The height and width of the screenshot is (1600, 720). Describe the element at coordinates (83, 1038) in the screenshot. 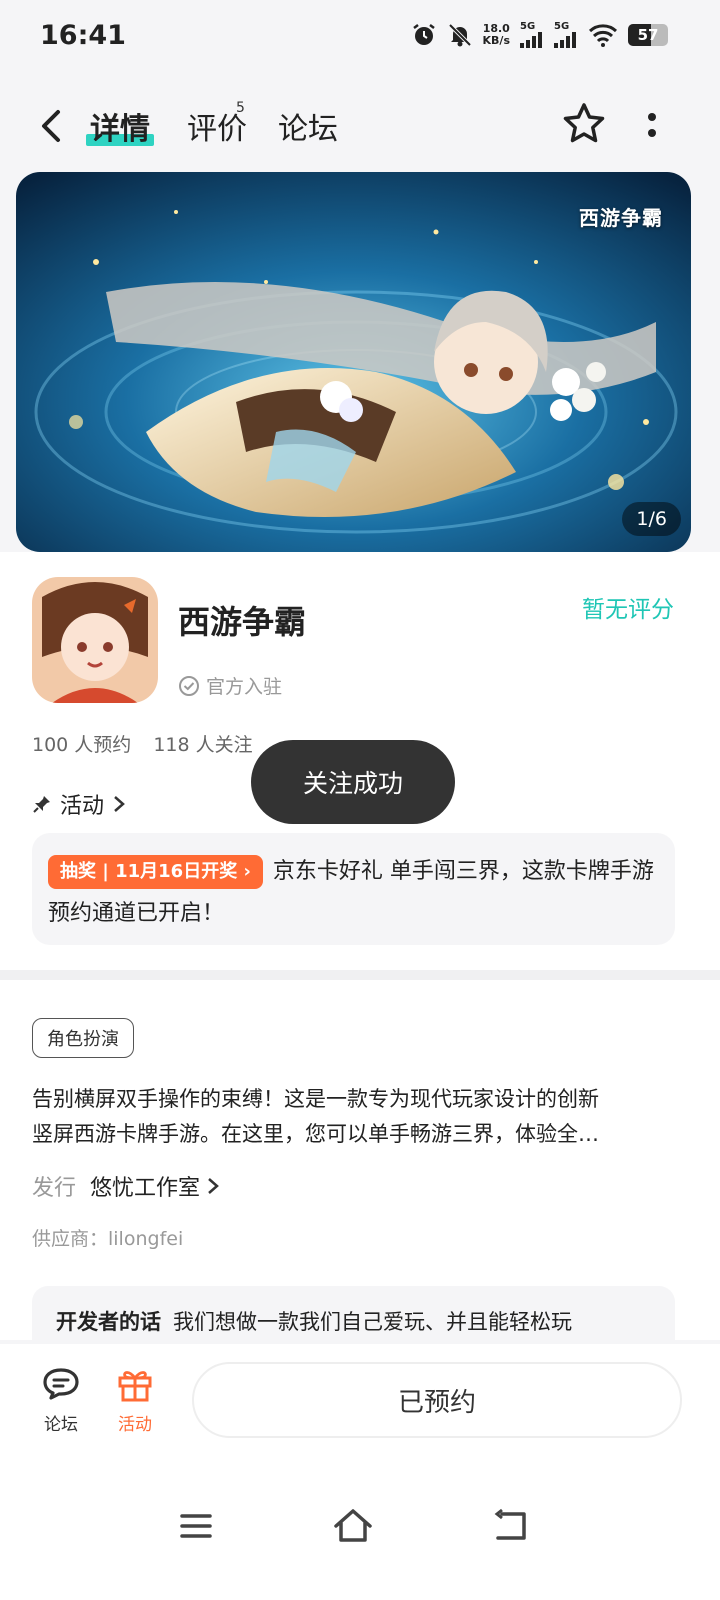

I see `genre-tag: 角色扮演` at that location.